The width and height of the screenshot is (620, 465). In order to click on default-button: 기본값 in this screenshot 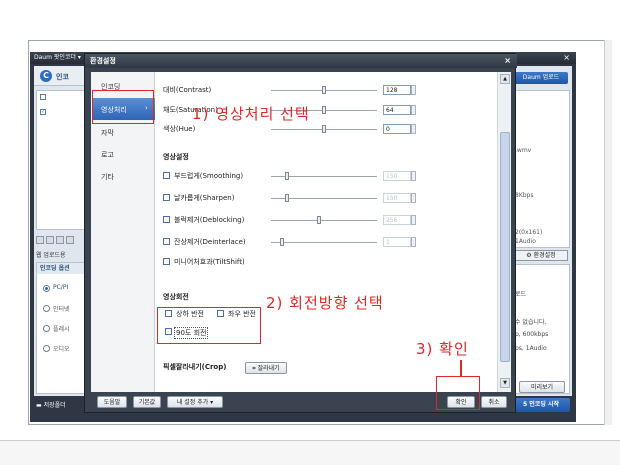, I will do `click(147, 402)`.